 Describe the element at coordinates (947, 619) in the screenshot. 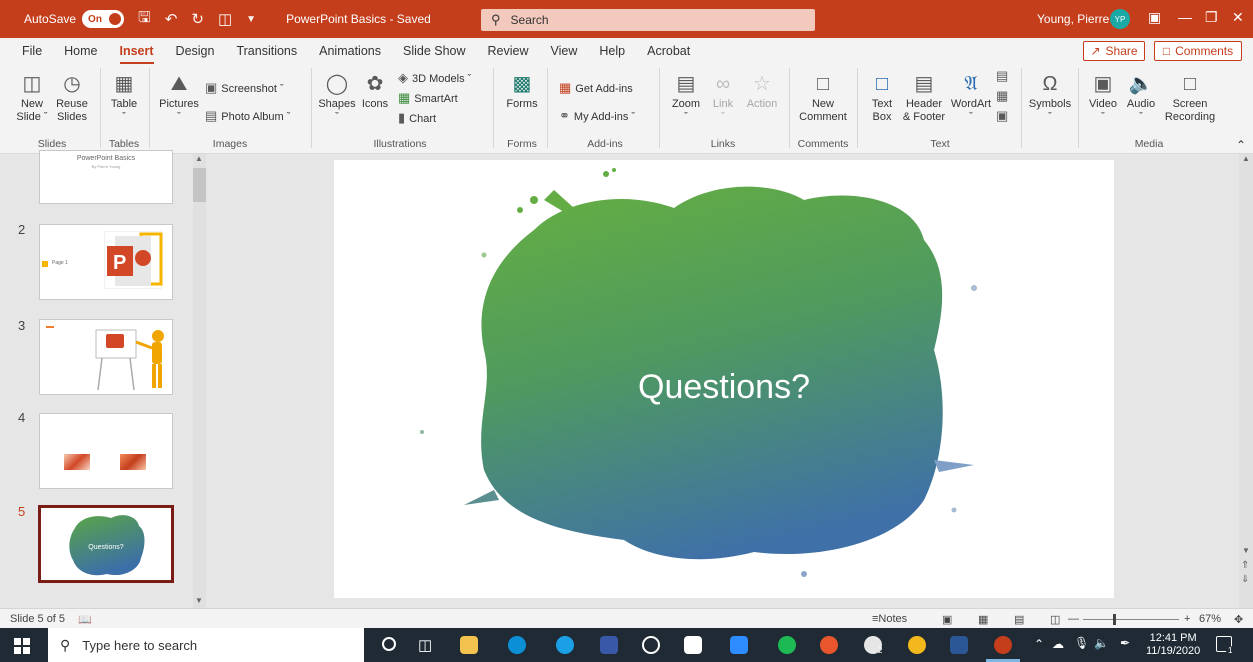

I see `normal-view-icon: ▣` at that location.